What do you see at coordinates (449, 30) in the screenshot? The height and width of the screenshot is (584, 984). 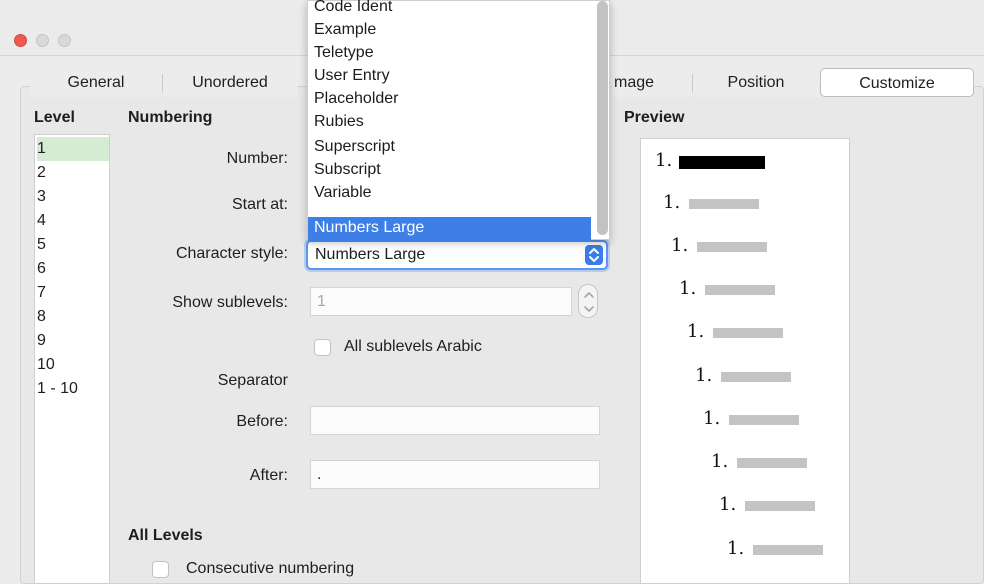 I see `dropdown-item: Example` at bounding box center [449, 30].